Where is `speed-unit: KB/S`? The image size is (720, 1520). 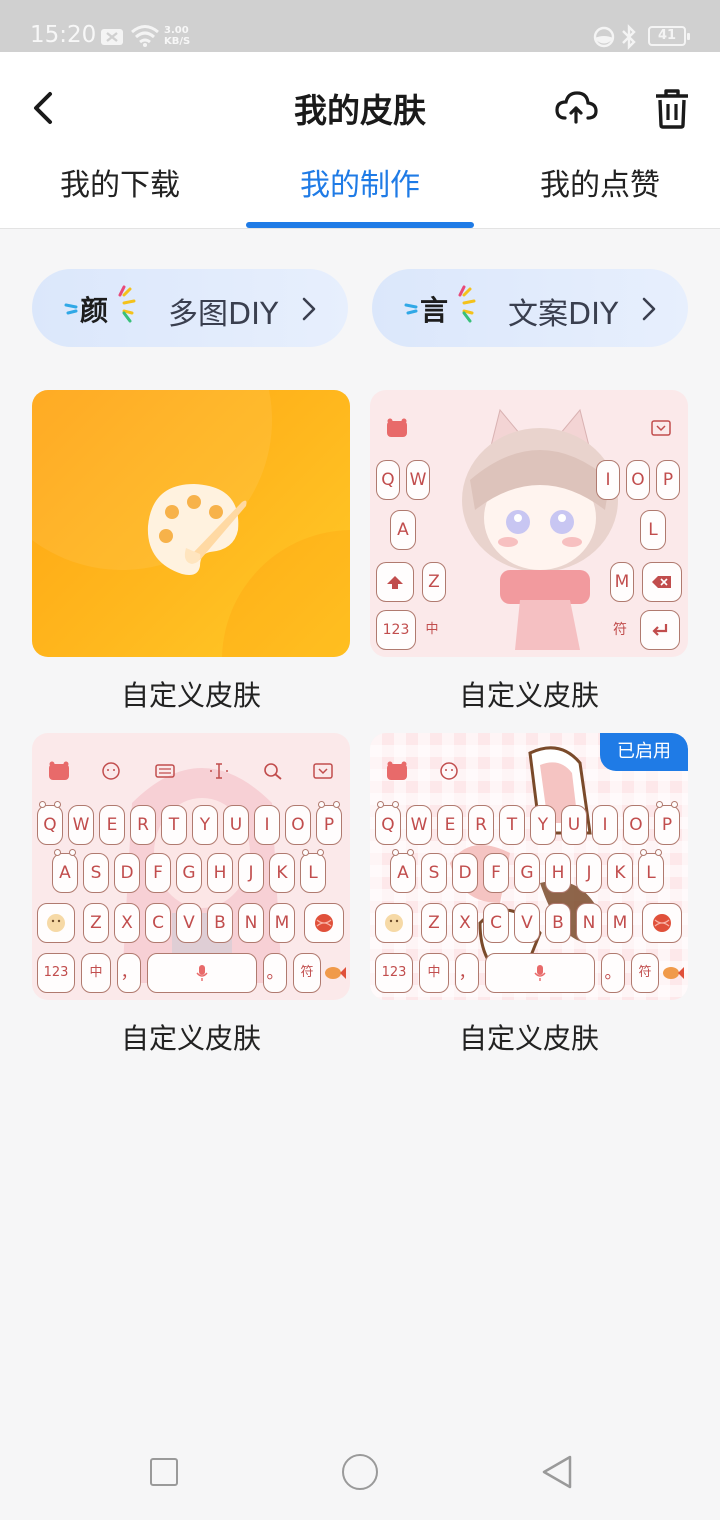 speed-unit: KB/S is located at coordinates (177, 41).